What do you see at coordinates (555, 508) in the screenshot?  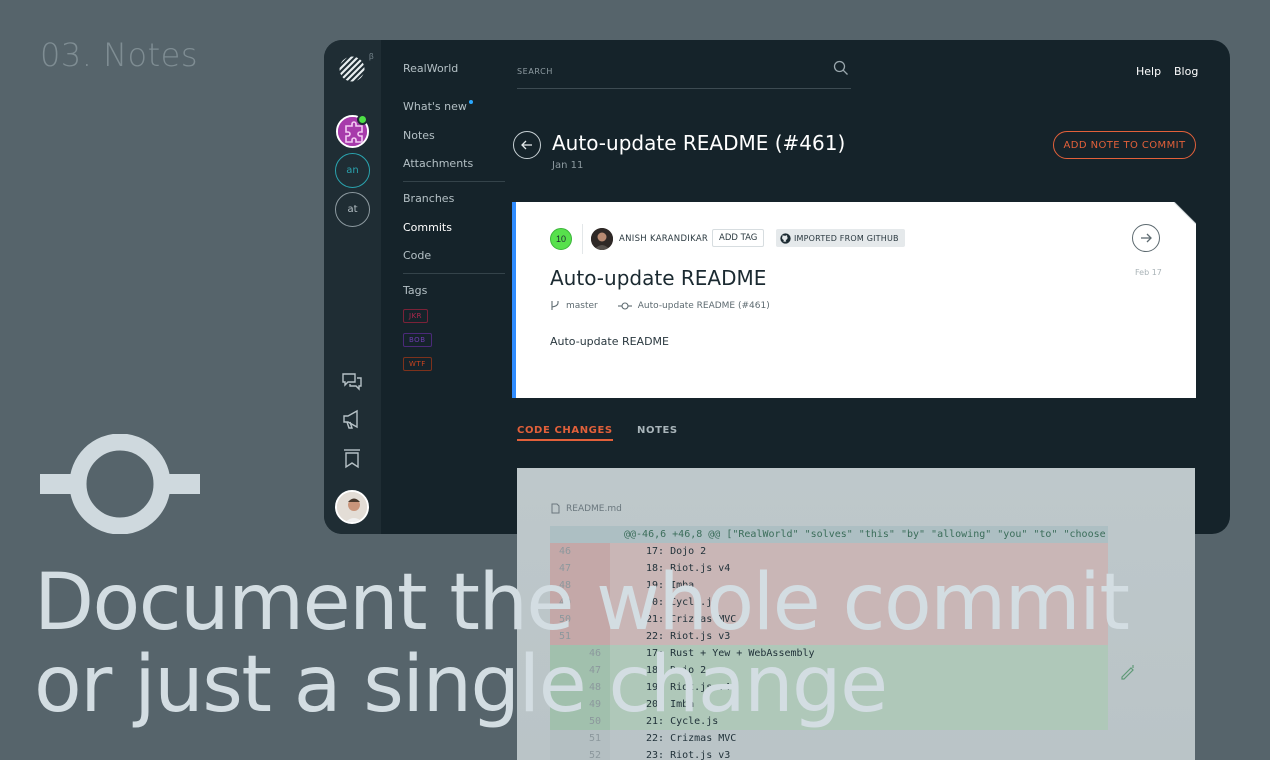 I see `file-icon` at bounding box center [555, 508].